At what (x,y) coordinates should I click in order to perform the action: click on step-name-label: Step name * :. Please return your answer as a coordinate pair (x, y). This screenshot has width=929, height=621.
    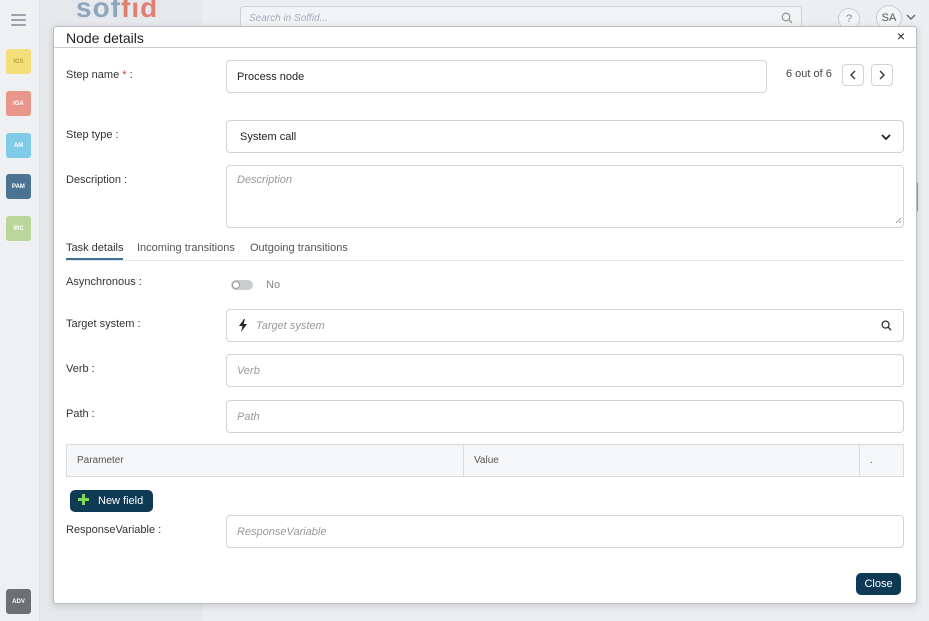
    Looking at the image, I should click on (99, 75).